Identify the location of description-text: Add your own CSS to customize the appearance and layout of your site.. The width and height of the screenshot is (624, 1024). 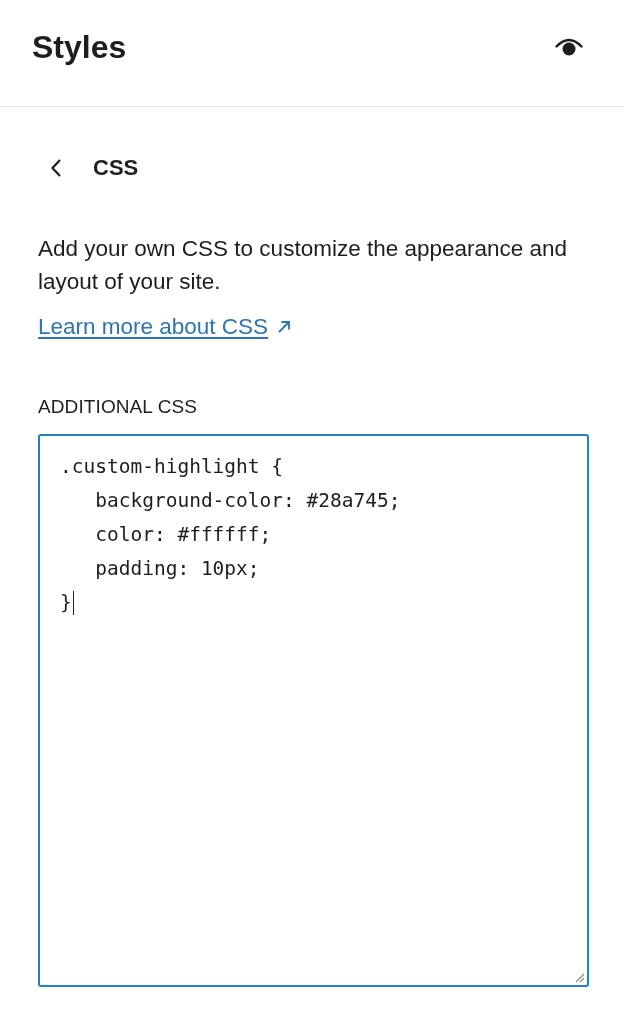
(303, 265).